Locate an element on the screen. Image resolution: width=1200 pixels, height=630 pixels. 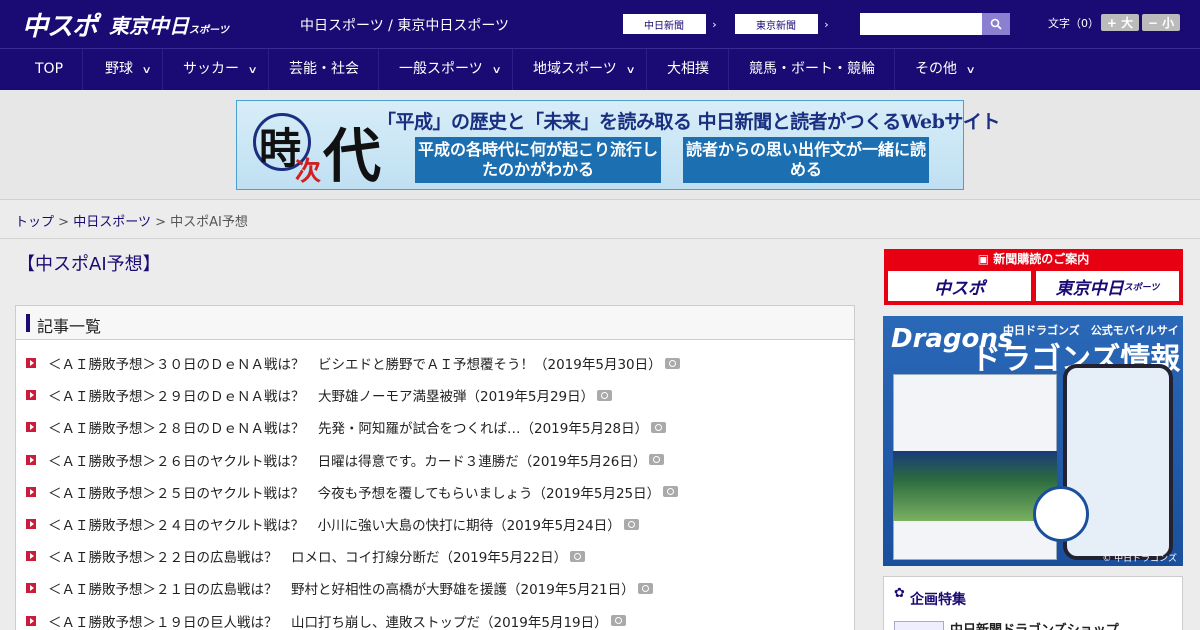
feature-box: ✿ 企画特集 中日新聞ドラゴンズショップ is located at coordinates (1033, 603).